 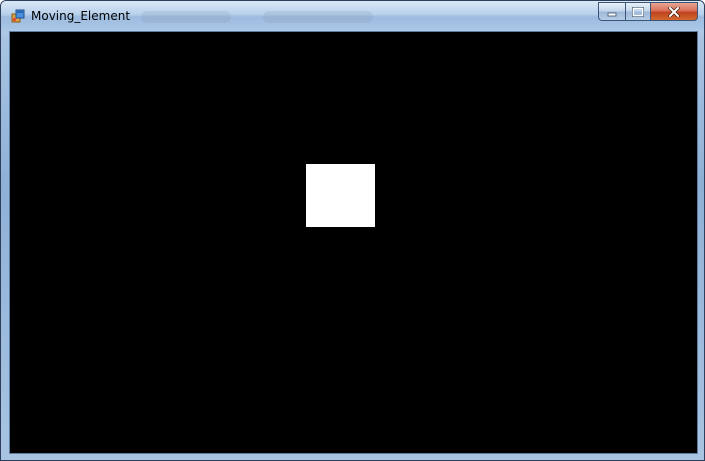 I want to click on close-icon, so click(x=674, y=11).